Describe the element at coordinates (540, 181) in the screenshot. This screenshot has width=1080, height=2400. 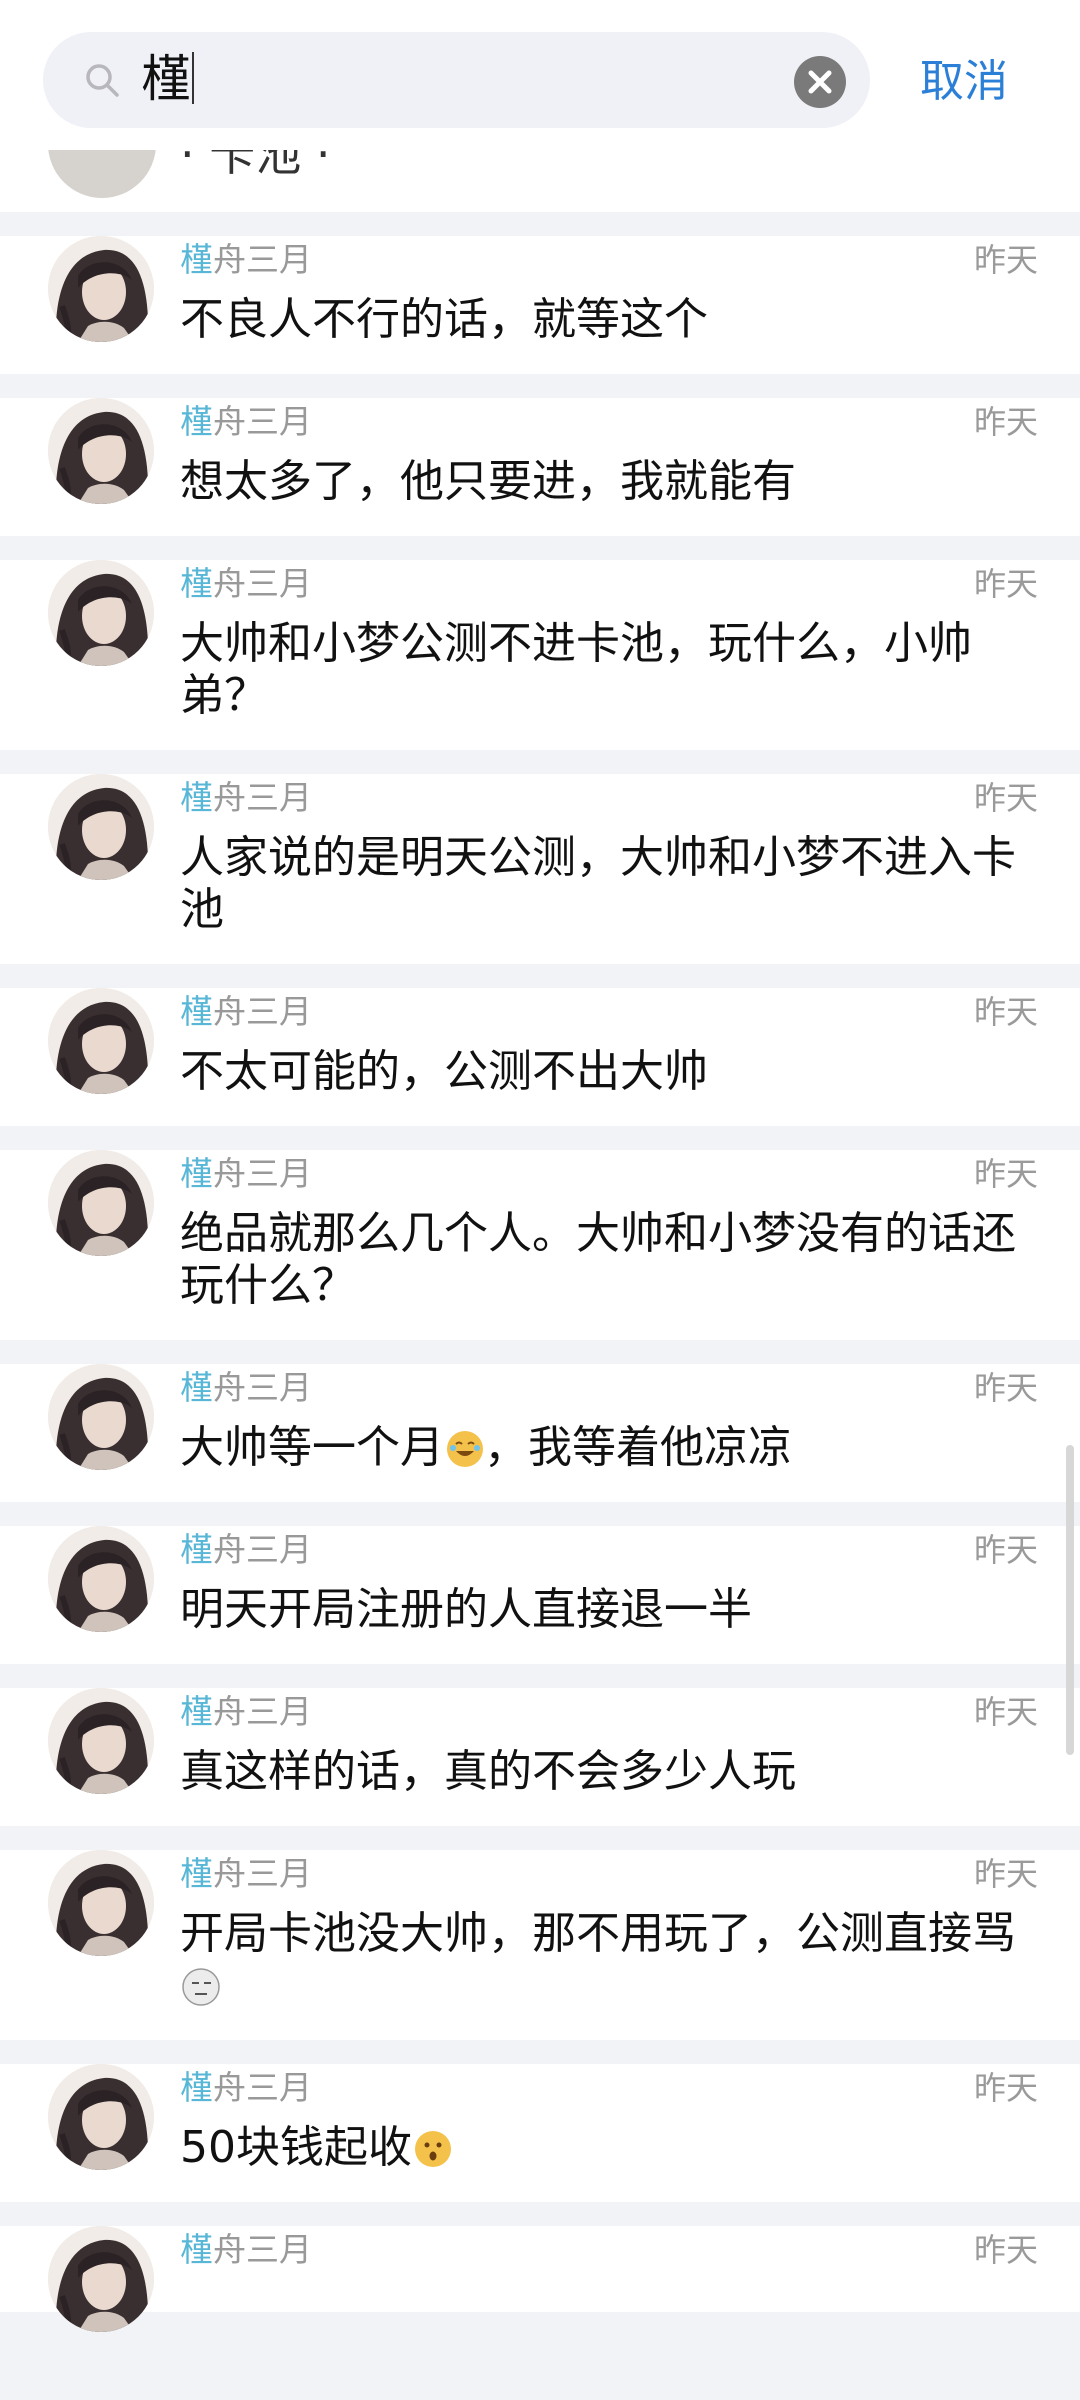
I see `list-item-partial: · 卡池 ·` at that location.